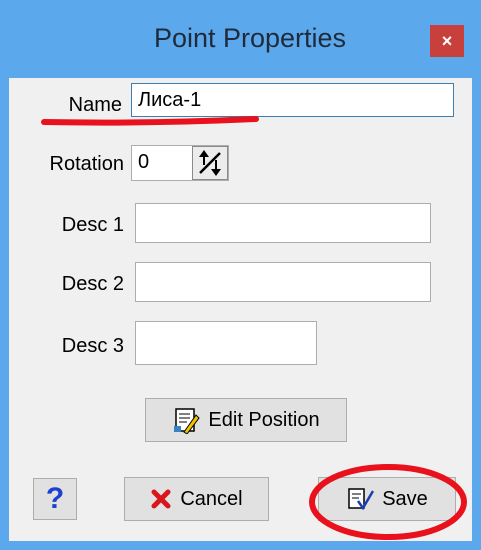  What do you see at coordinates (388, 502) in the screenshot?
I see `save-circle-annotation` at bounding box center [388, 502].